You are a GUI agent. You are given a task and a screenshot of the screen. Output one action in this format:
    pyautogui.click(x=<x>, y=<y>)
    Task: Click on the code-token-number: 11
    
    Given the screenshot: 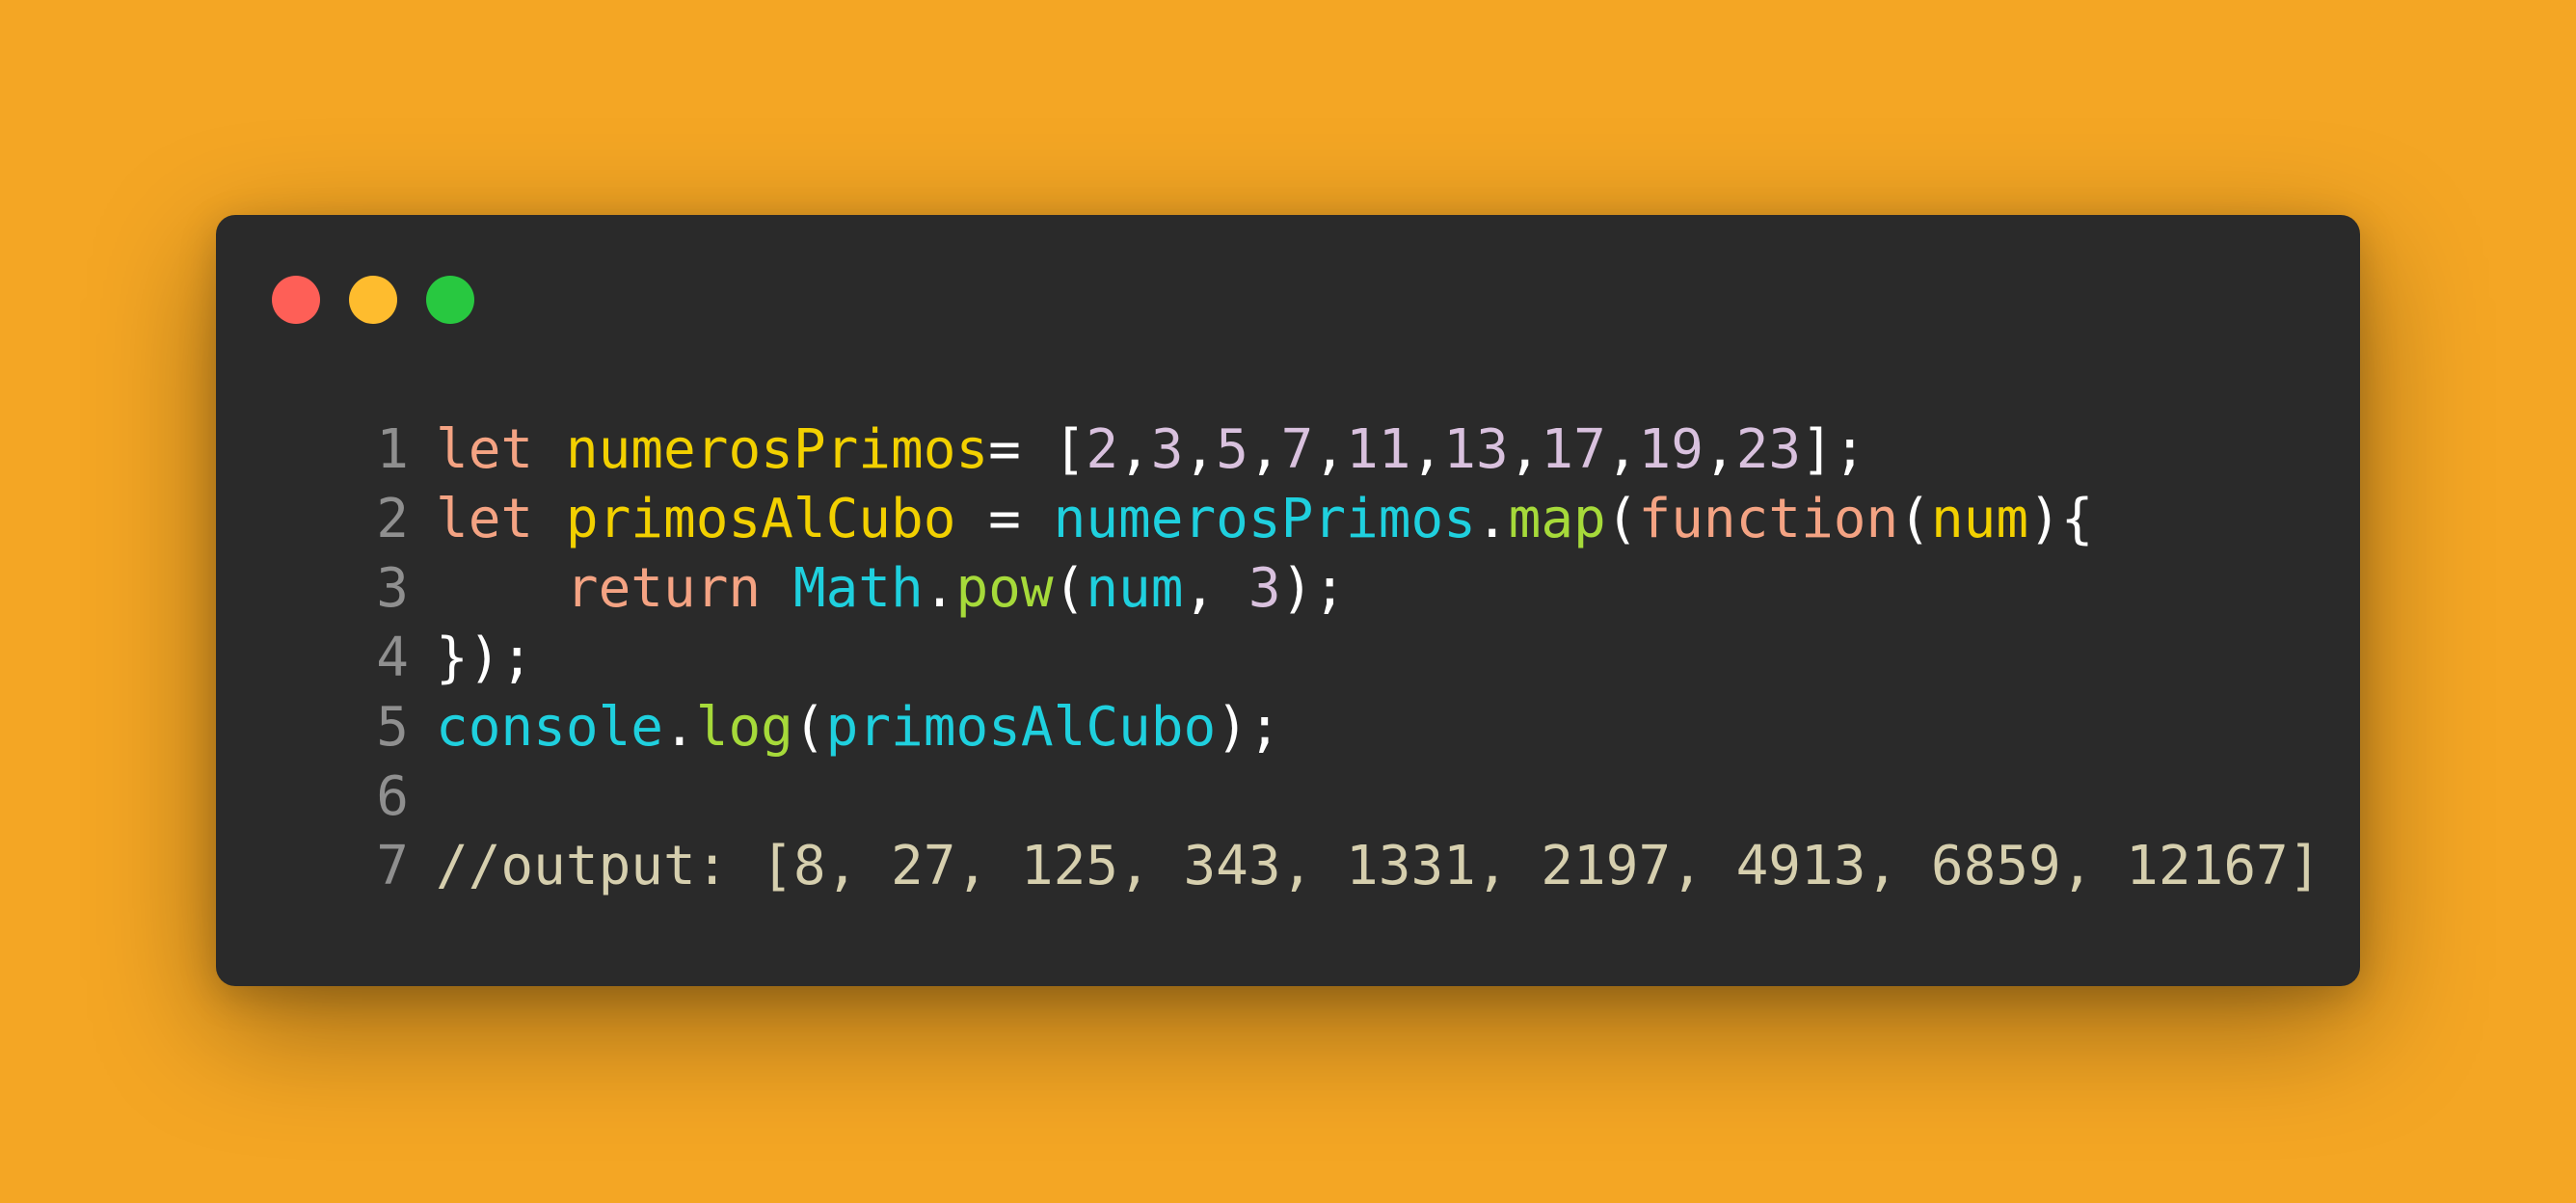 What is the action you would take?
    pyautogui.click(x=1378, y=449)
    